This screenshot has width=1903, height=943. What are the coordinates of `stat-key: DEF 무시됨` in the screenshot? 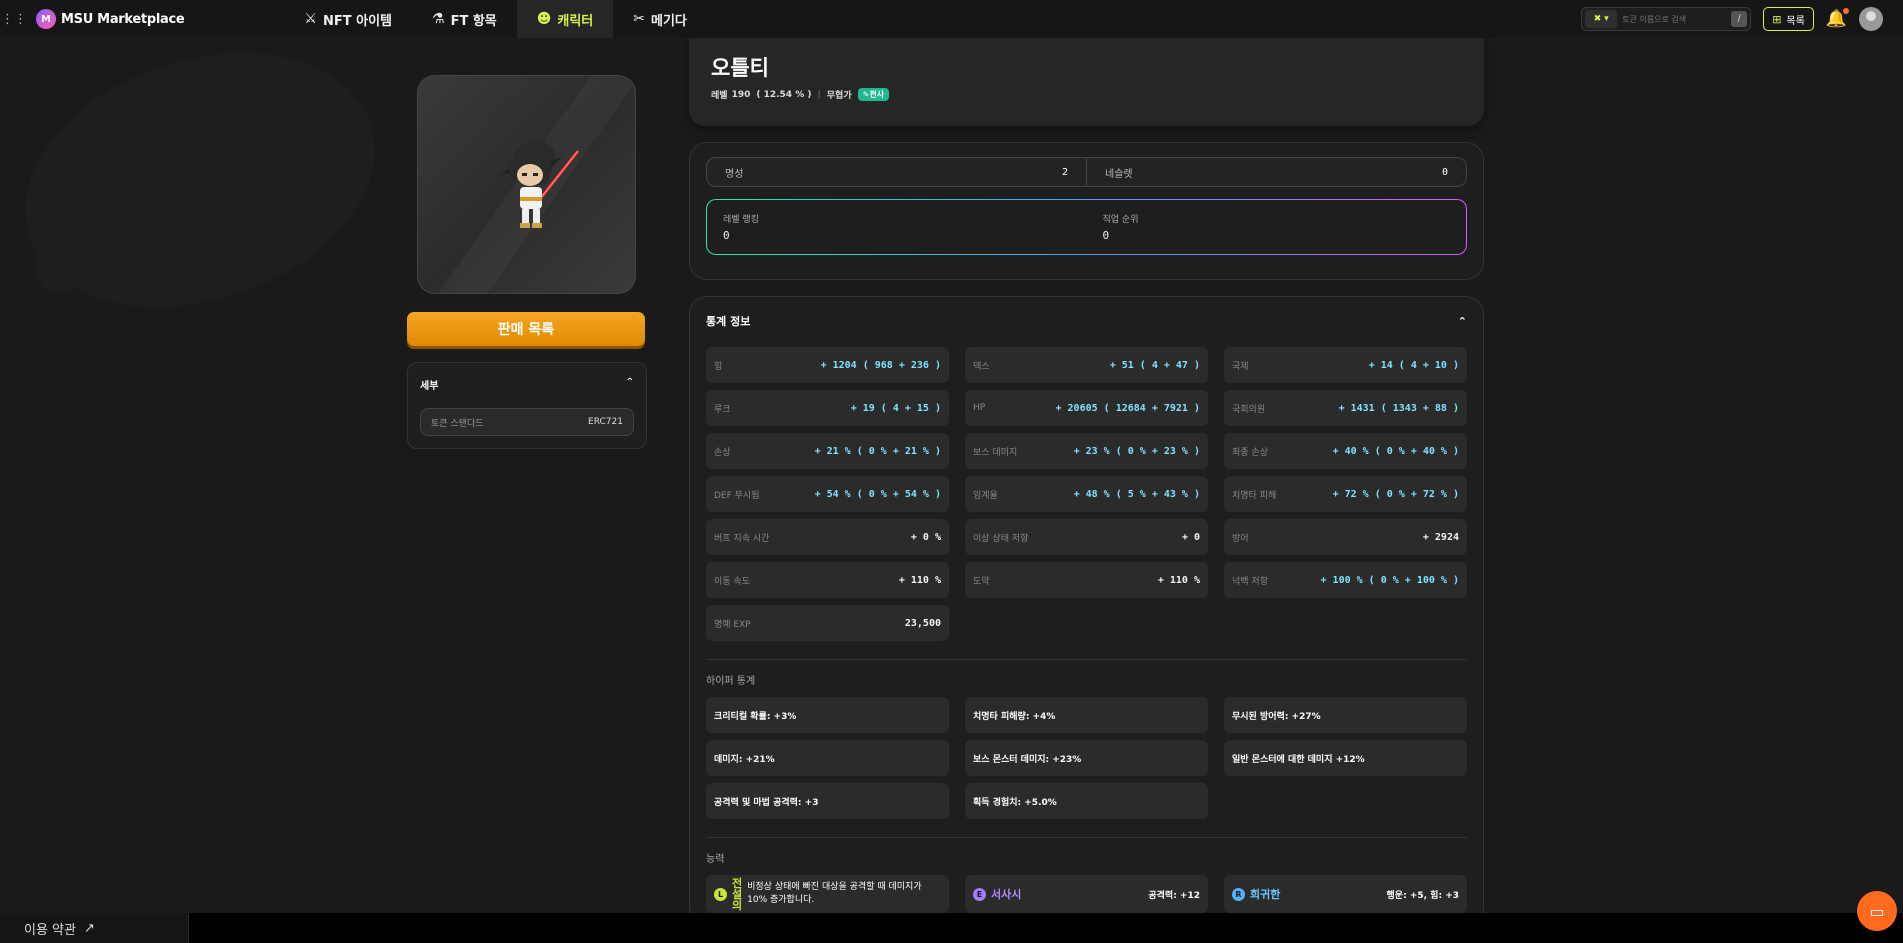 It's located at (737, 495).